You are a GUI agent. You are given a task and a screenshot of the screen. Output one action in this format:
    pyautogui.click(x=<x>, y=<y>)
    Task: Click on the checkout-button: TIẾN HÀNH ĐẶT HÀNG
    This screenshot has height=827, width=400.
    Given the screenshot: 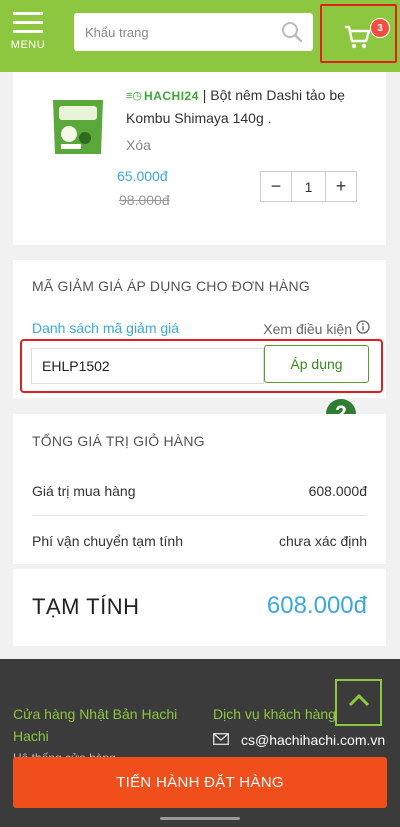 What is the action you would take?
    pyautogui.click(x=200, y=782)
    